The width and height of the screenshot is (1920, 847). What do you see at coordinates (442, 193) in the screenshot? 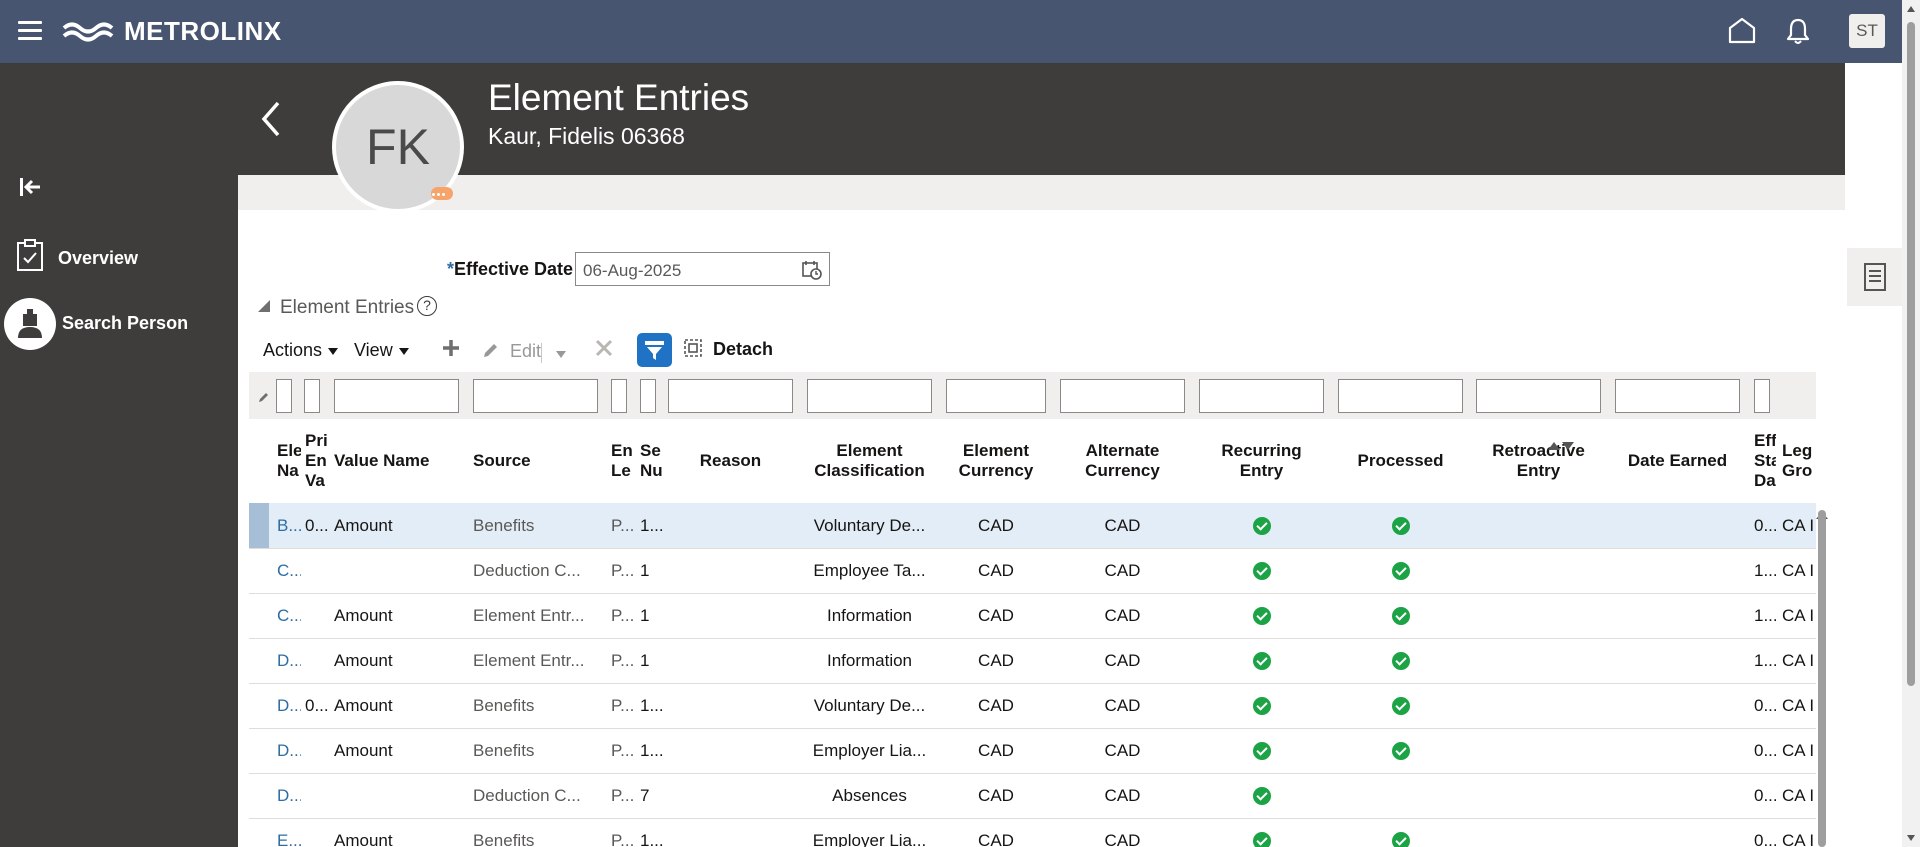
I see `more-options-icon` at bounding box center [442, 193].